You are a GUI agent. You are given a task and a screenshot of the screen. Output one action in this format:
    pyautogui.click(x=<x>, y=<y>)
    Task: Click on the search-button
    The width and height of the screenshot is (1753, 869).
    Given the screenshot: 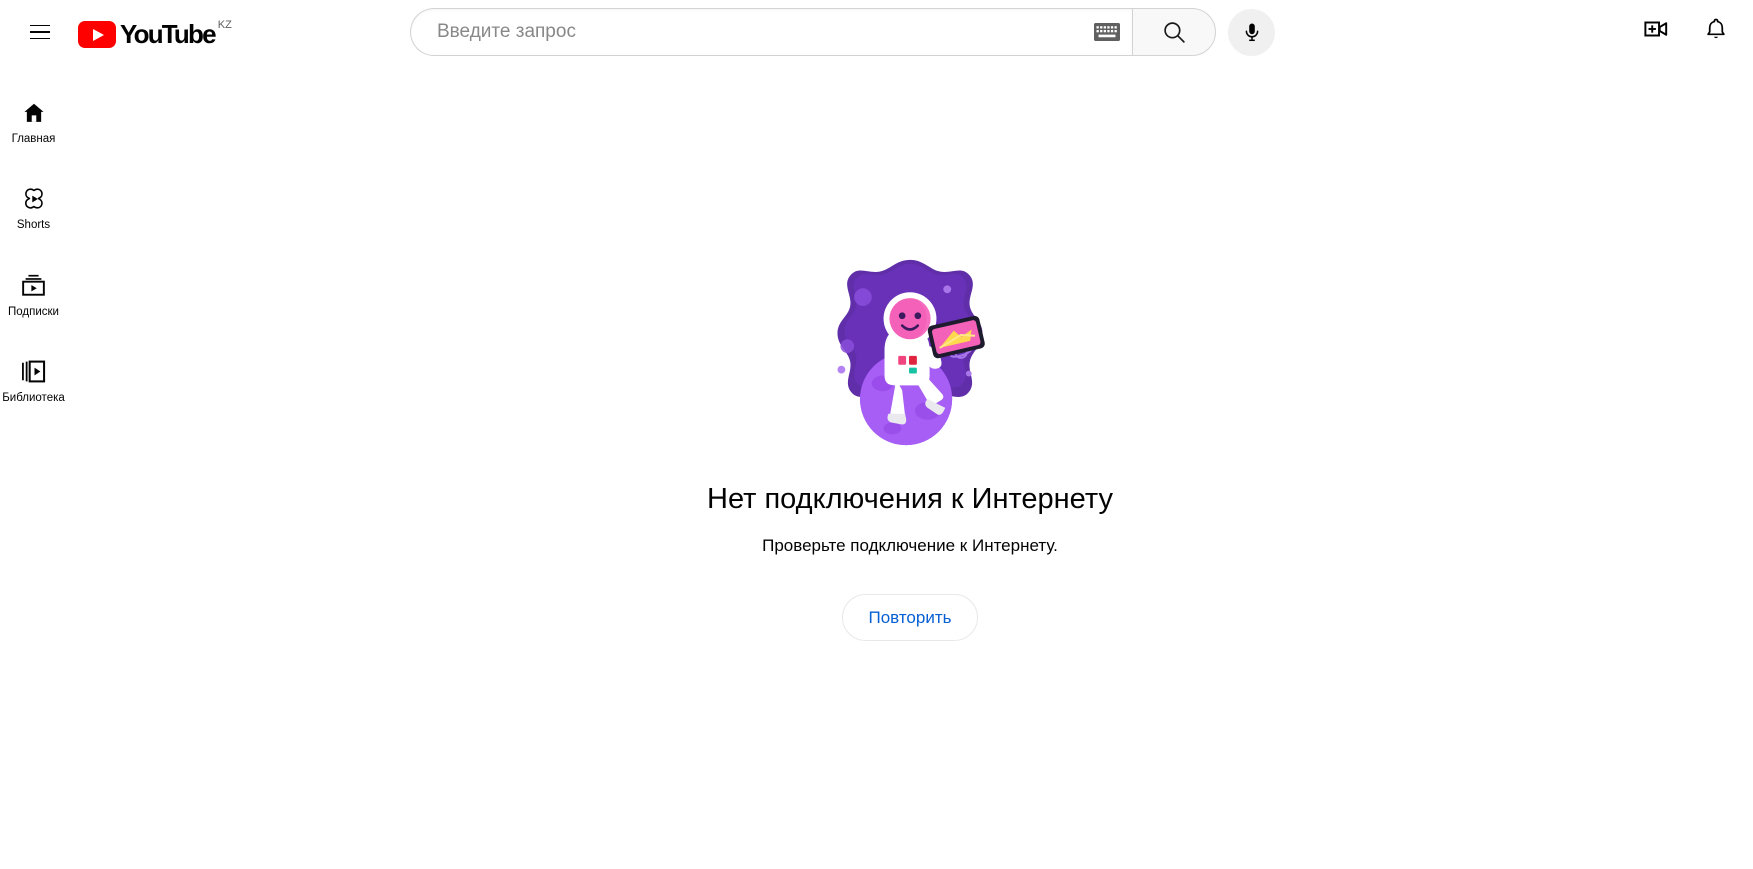 What is the action you would take?
    pyautogui.click(x=1174, y=32)
    